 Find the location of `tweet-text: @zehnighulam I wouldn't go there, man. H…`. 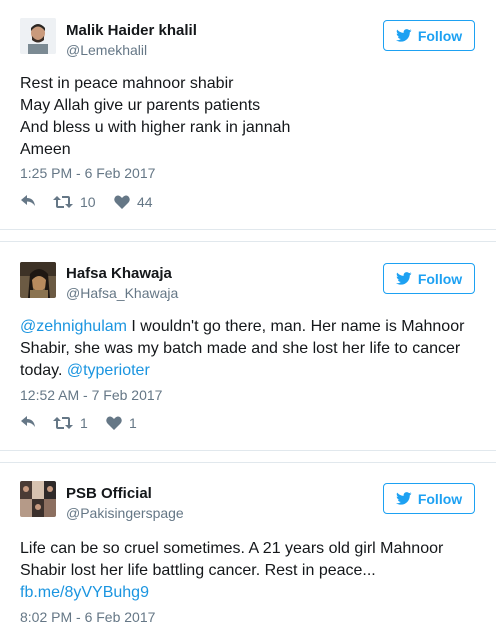

tweet-text: @zehnighulam I wouldn't go there, man. H… is located at coordinates (250, 349).